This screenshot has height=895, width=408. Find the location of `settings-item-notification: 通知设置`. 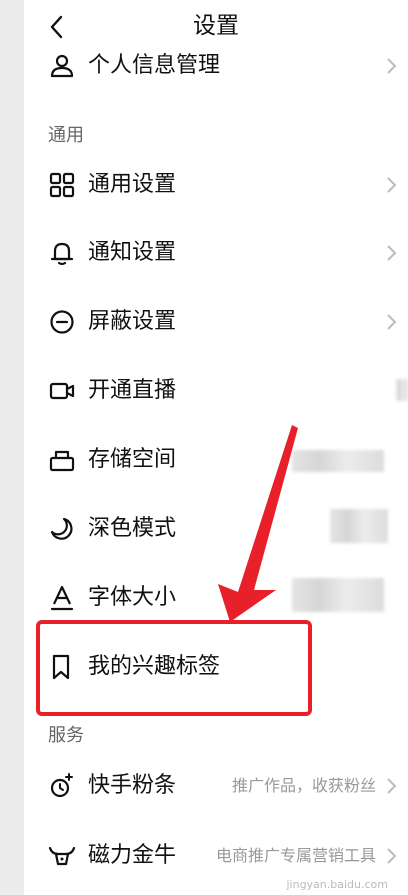

settings-item-notification: 通知设置 is located at coordinates (216, 253).